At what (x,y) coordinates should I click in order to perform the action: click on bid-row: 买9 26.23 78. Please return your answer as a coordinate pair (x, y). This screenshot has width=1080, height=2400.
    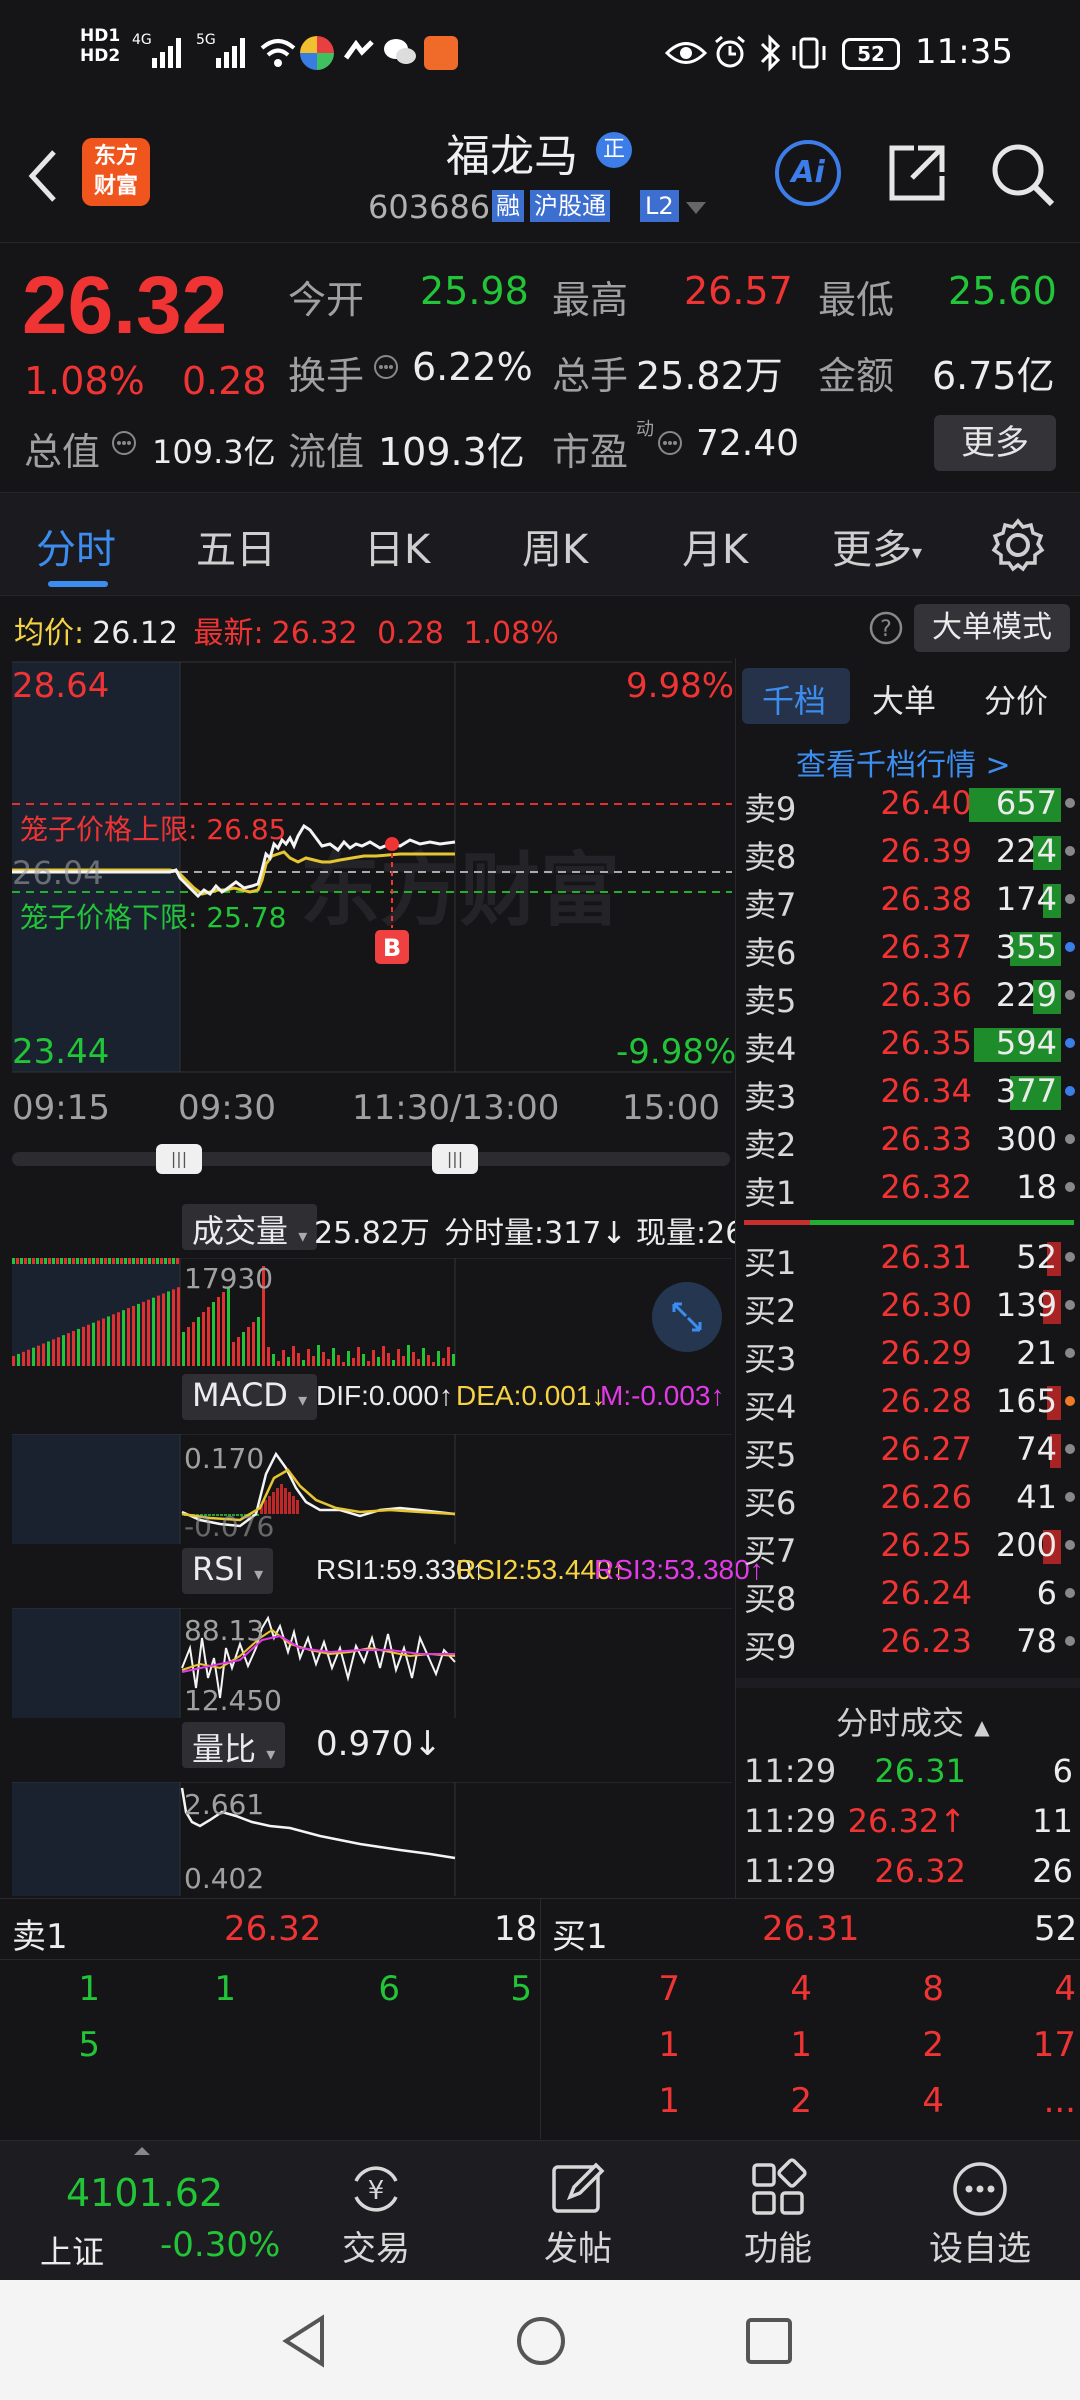
    Looking at the image, I should click on (908, 1642).